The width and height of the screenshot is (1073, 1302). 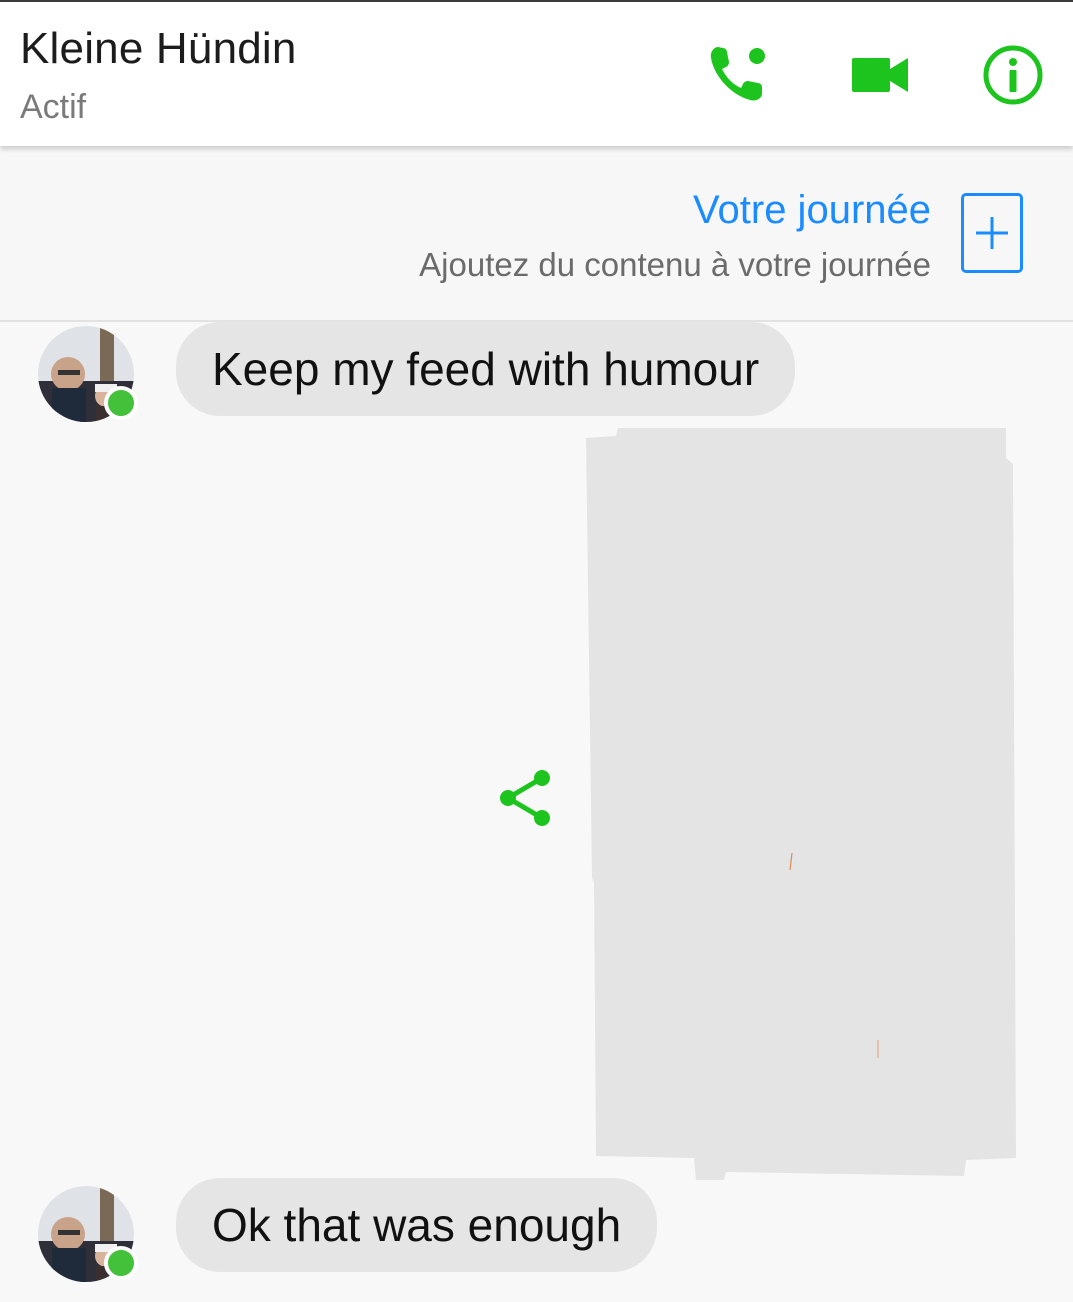 I want to click on share-button, so click(x=526, y=798).